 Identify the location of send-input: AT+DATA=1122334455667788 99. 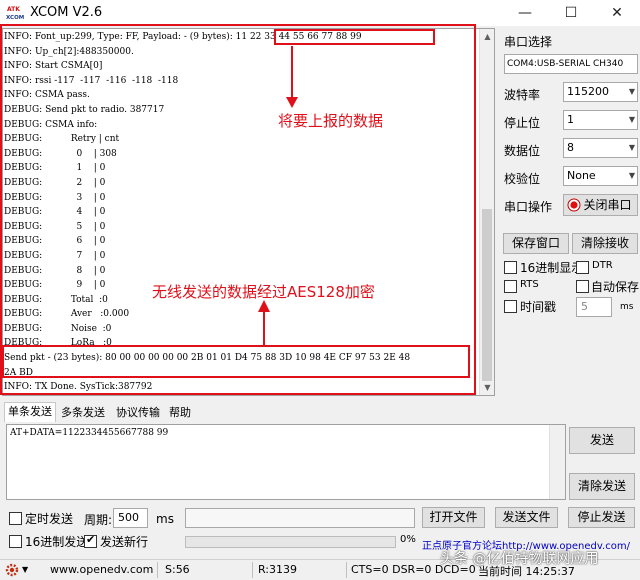
(286, 462).